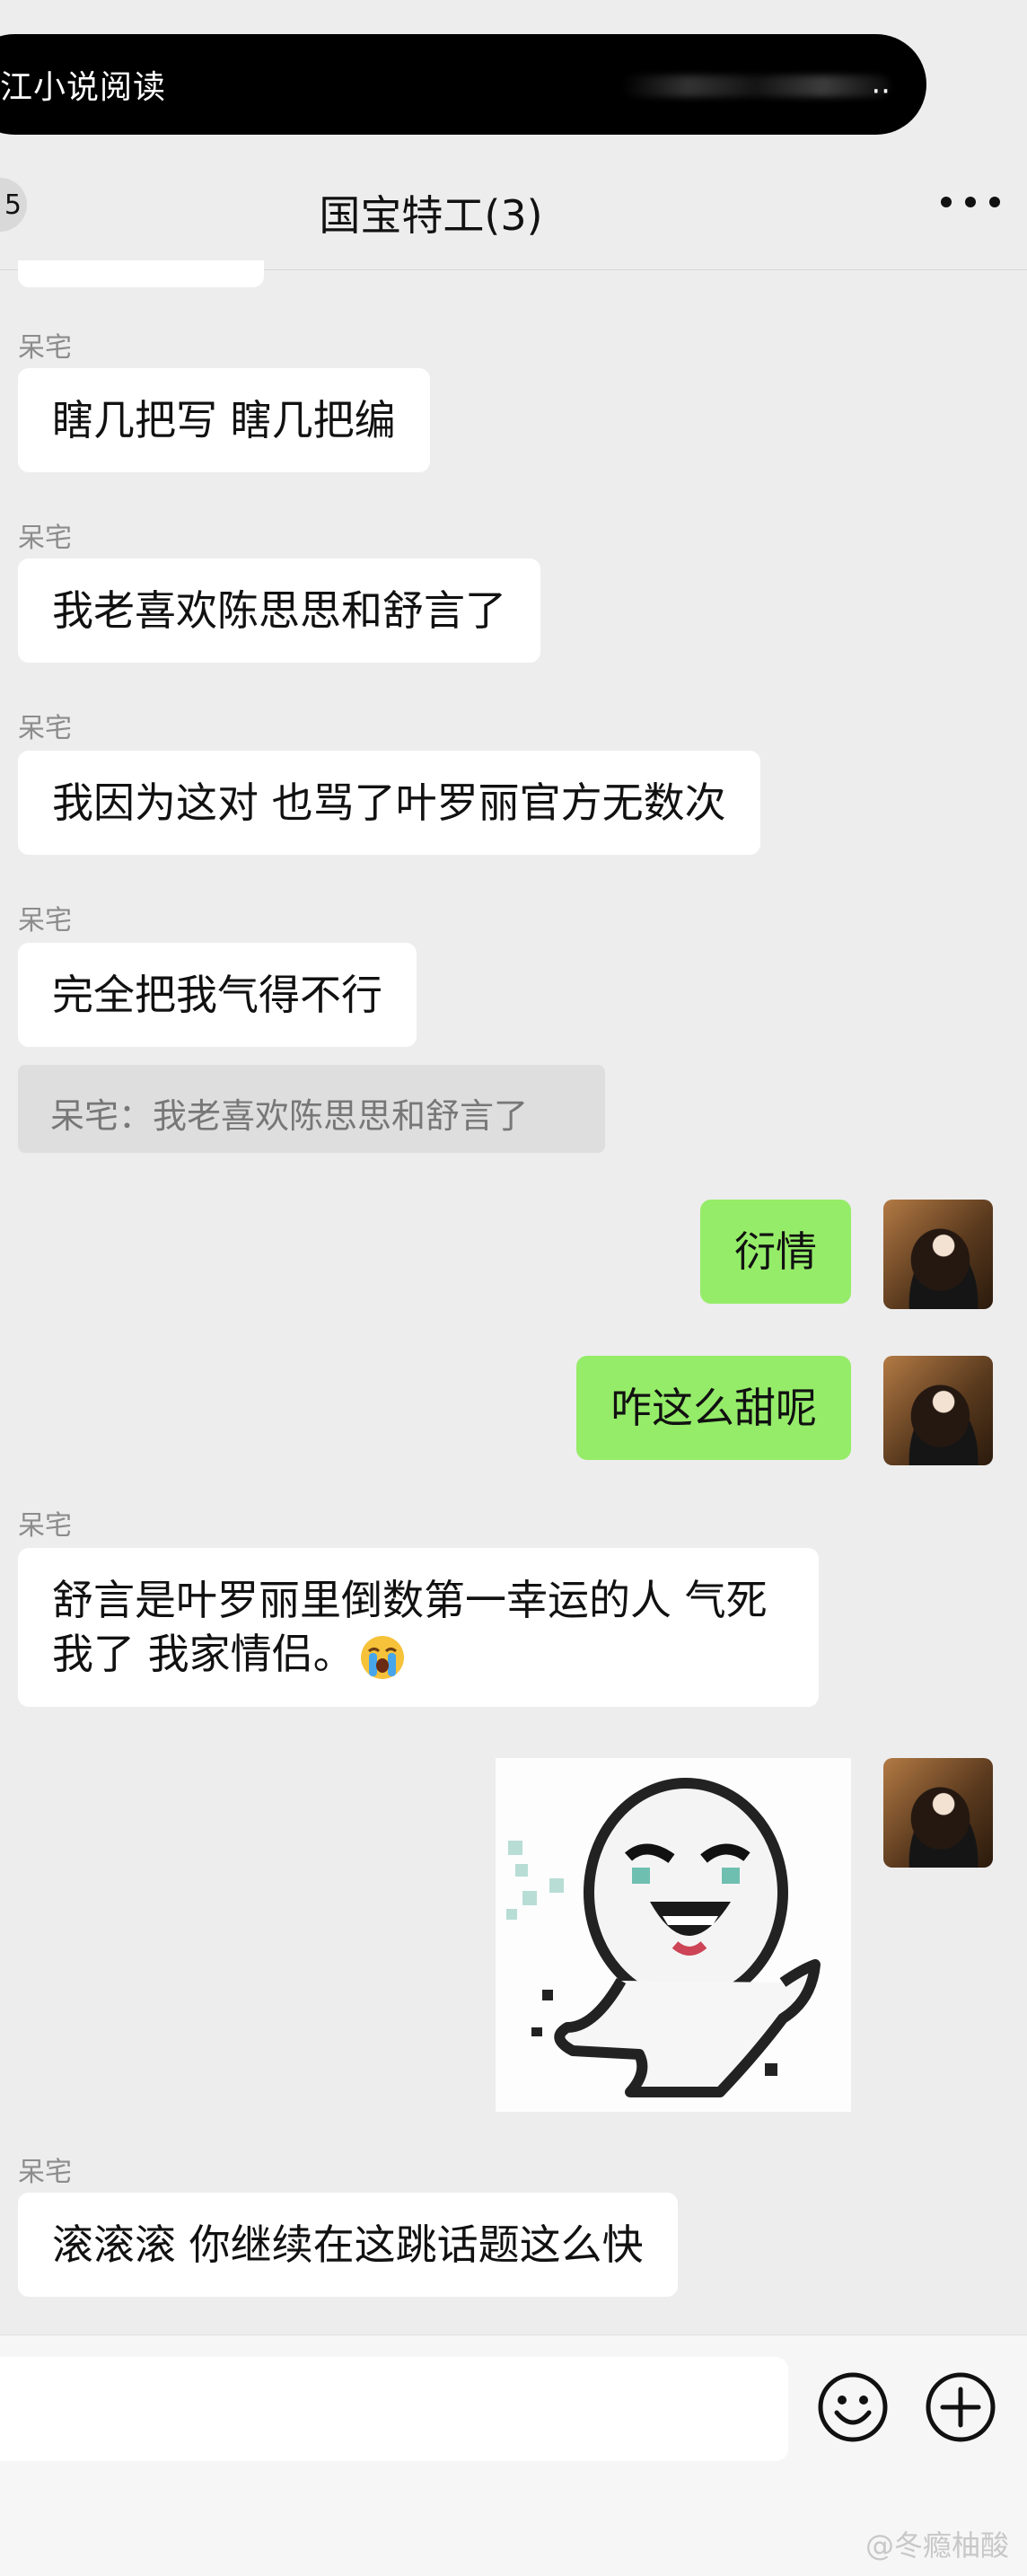 Image resolution: width=1027 pixels, height=2576 pixels. What do you see at coordinates (279, 611) in the screenshot?
I see `message-bubble: 我老喜欢陈思思和舒言了` at bounding box center [279, 611].